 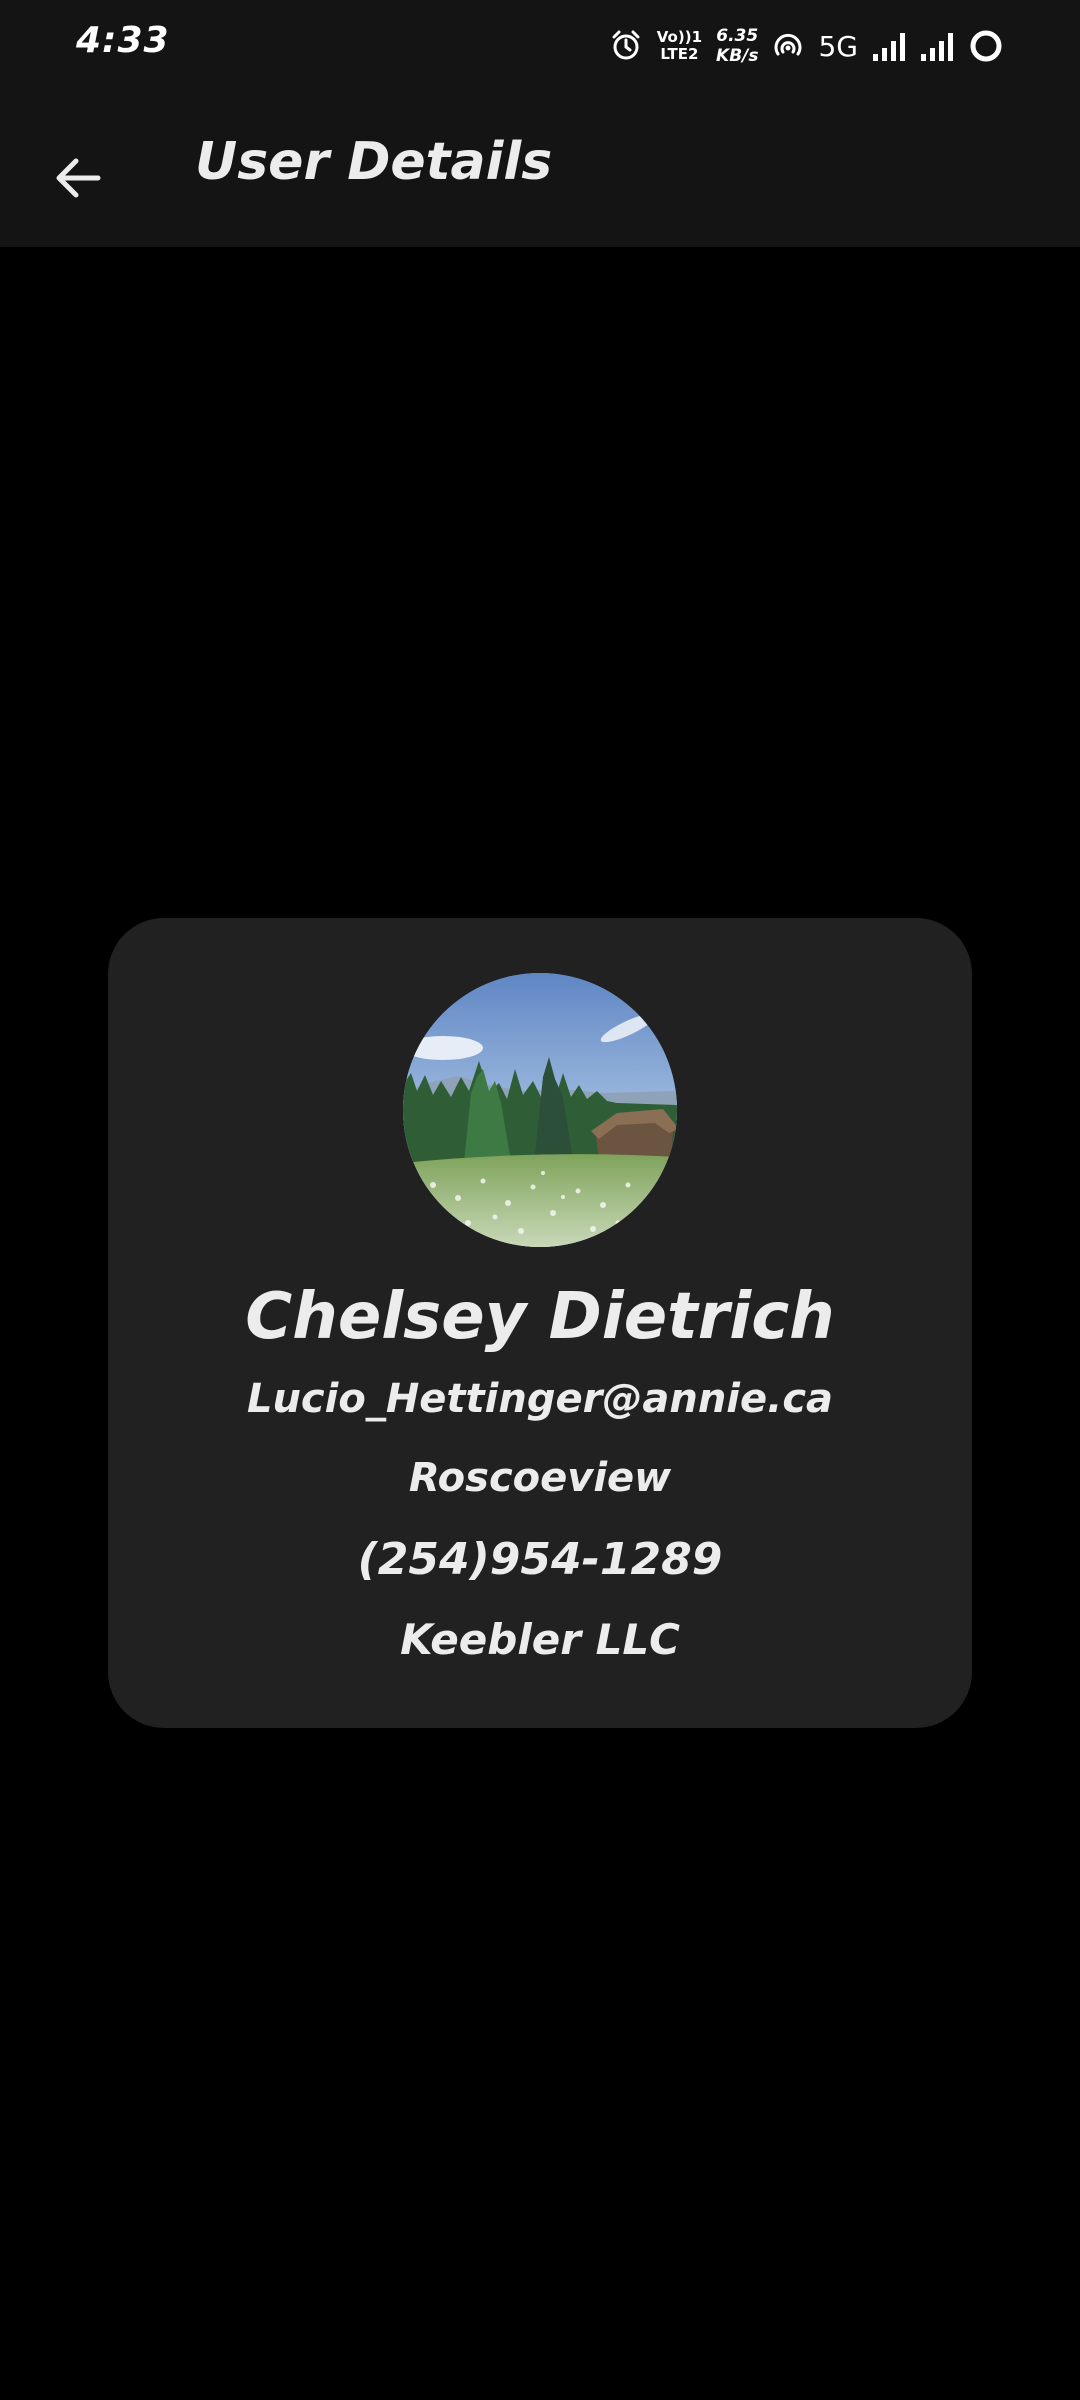 I want to click on avatar, so click(x=540, y=1110).